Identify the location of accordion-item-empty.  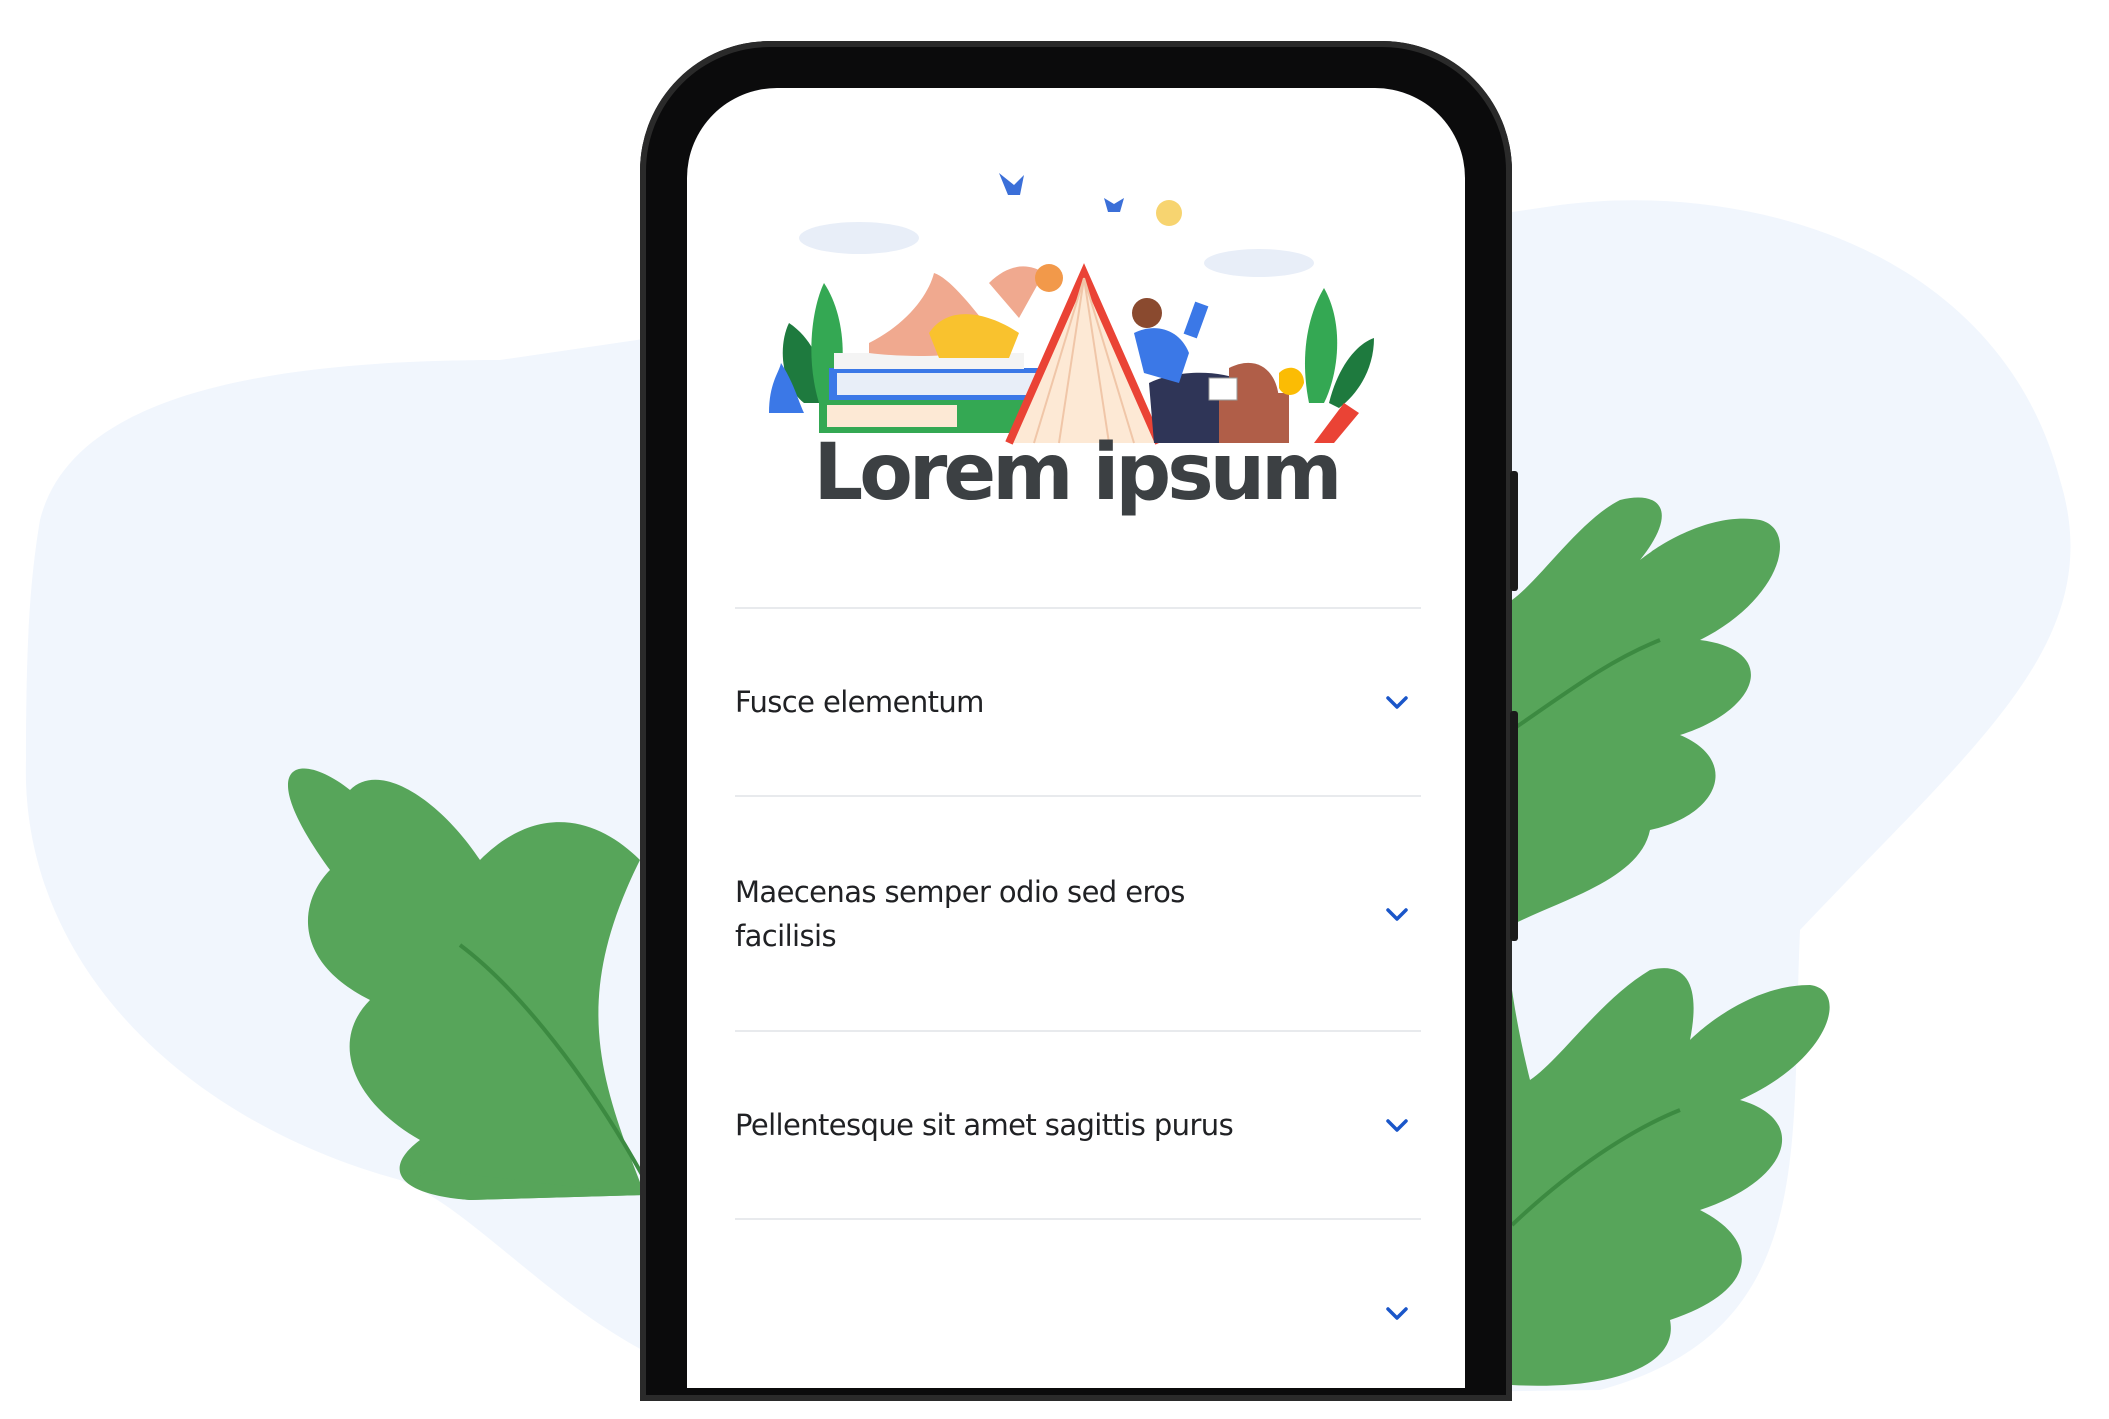
(1078, 1303).